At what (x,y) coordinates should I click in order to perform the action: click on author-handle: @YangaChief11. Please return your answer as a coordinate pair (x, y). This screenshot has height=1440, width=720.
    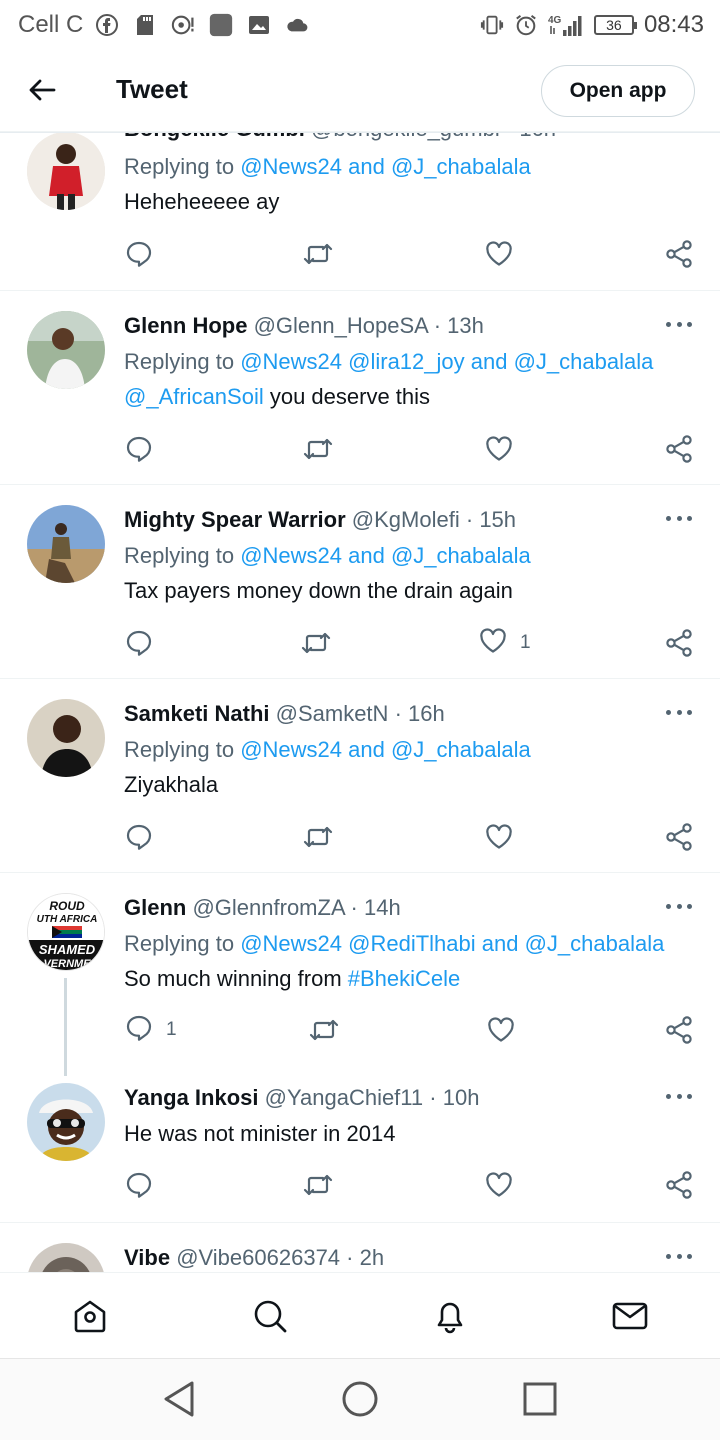
    Looking at the image, I should click on (344, 1097).